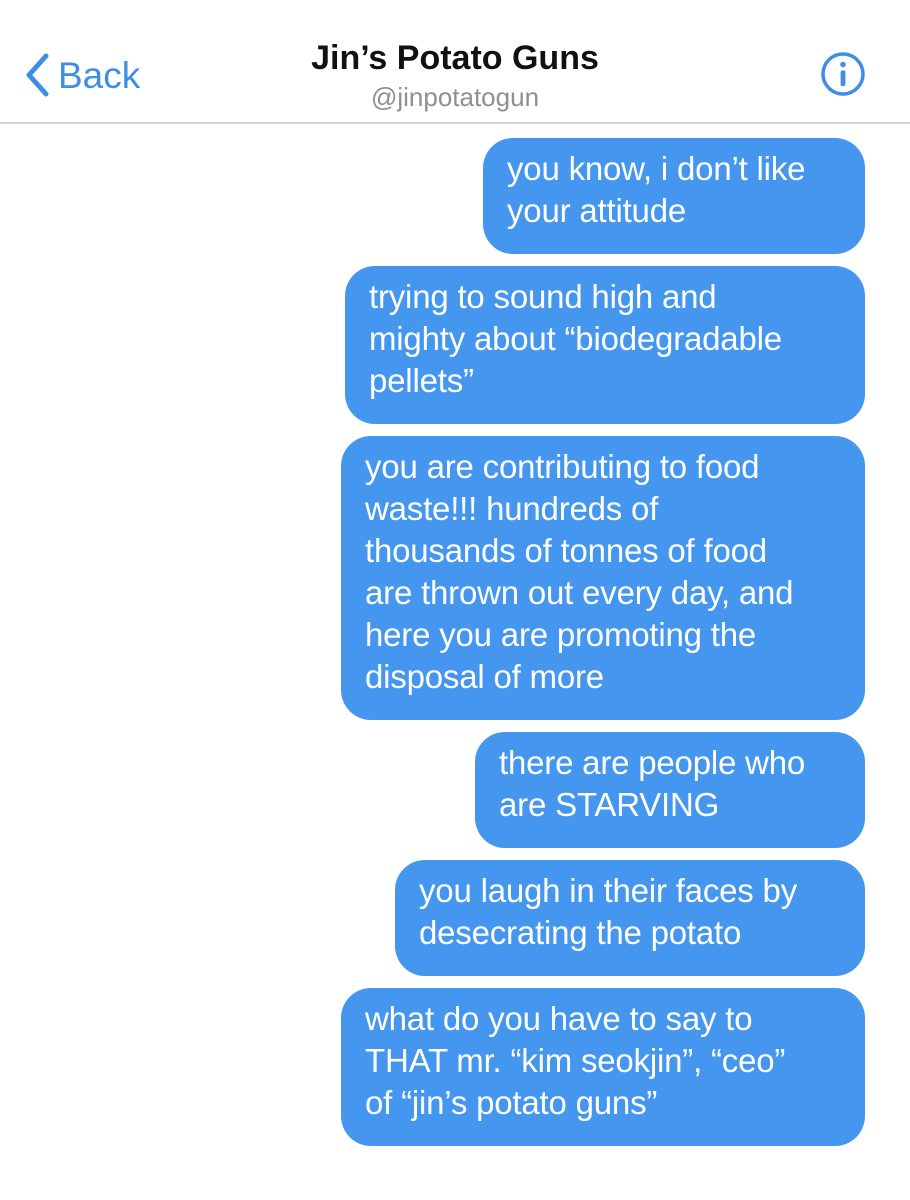  What do you see at coordinates (455, 58) in the screenshot?
I see `conversation-title: Jin’s Potato Guns` at bounding box center [455, 58].